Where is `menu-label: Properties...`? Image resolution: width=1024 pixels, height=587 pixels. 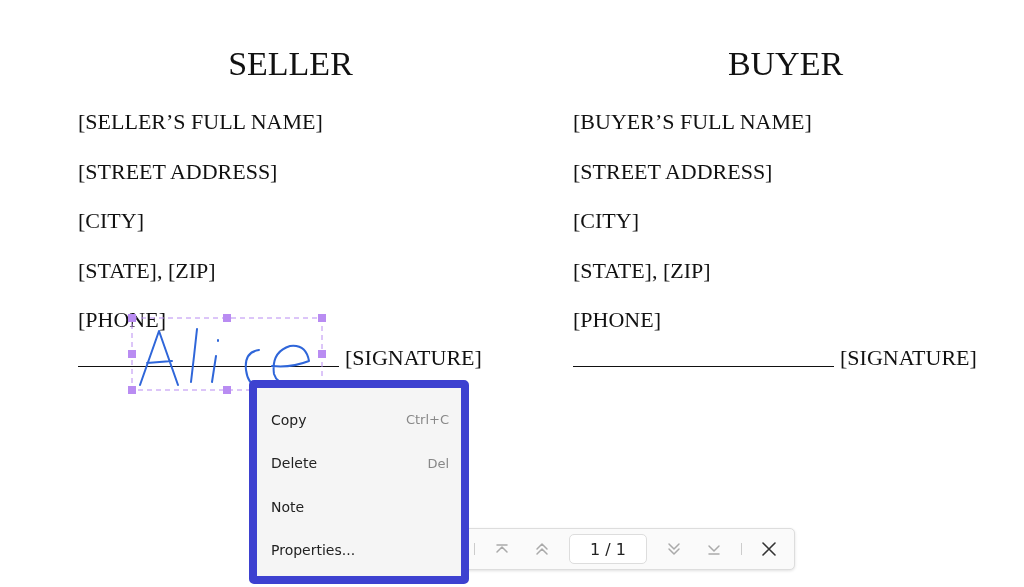
menu-label: Properties... is located at coordinates (313, 550).